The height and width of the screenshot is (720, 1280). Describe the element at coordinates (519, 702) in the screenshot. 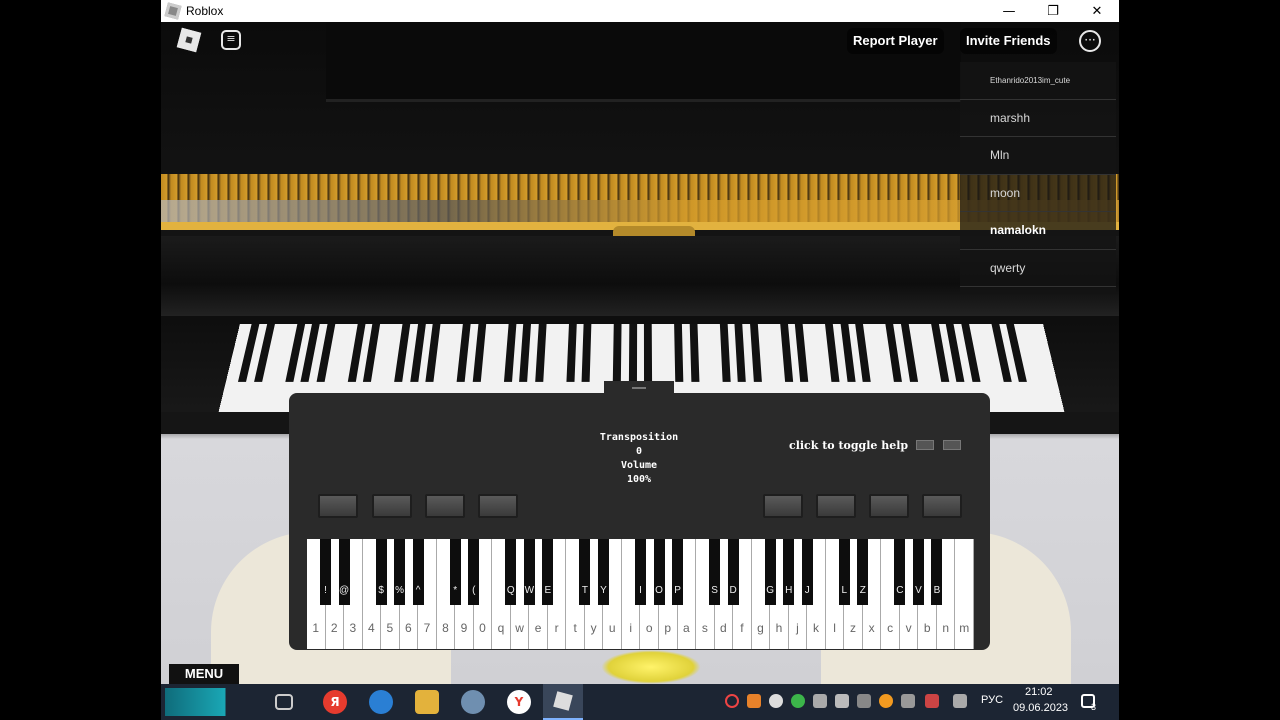

I see `yandex-browser-icon: Y` at that location.